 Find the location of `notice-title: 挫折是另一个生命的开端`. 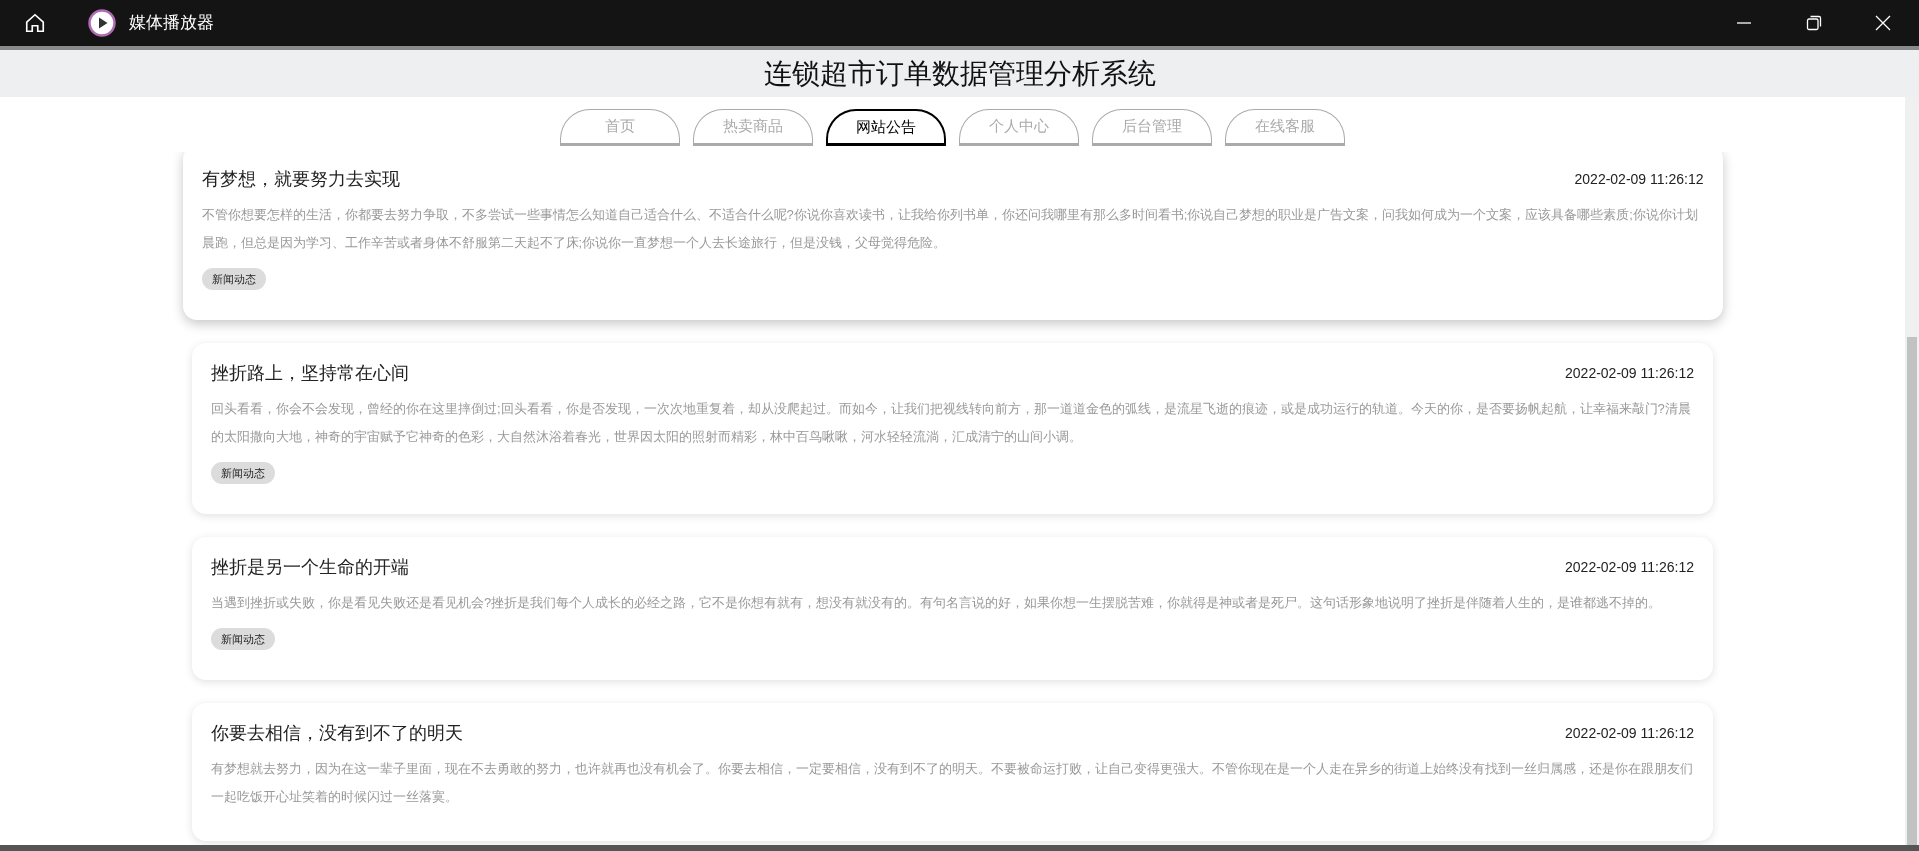

notice-title: 挫折是另一个生命的开端 is located at coordinates (310, 567).